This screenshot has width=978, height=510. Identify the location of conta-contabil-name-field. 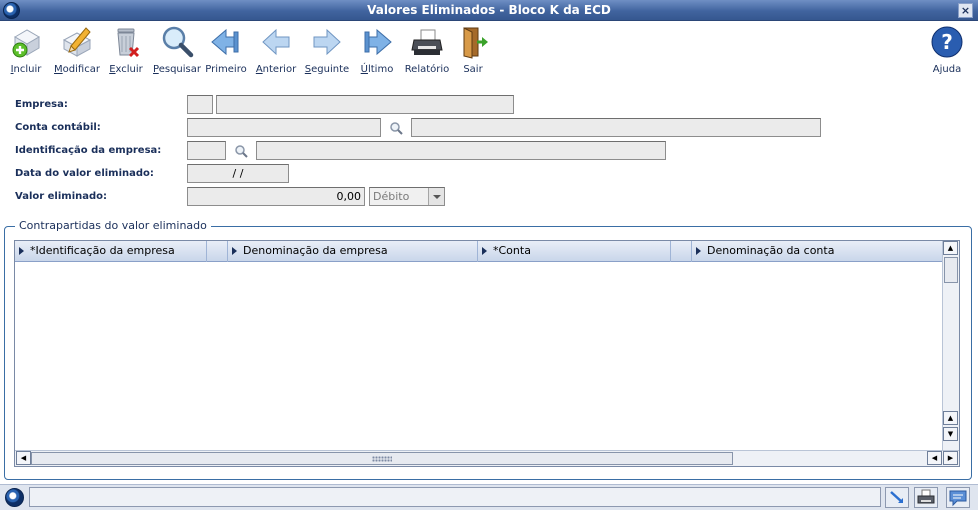
(616, 127).